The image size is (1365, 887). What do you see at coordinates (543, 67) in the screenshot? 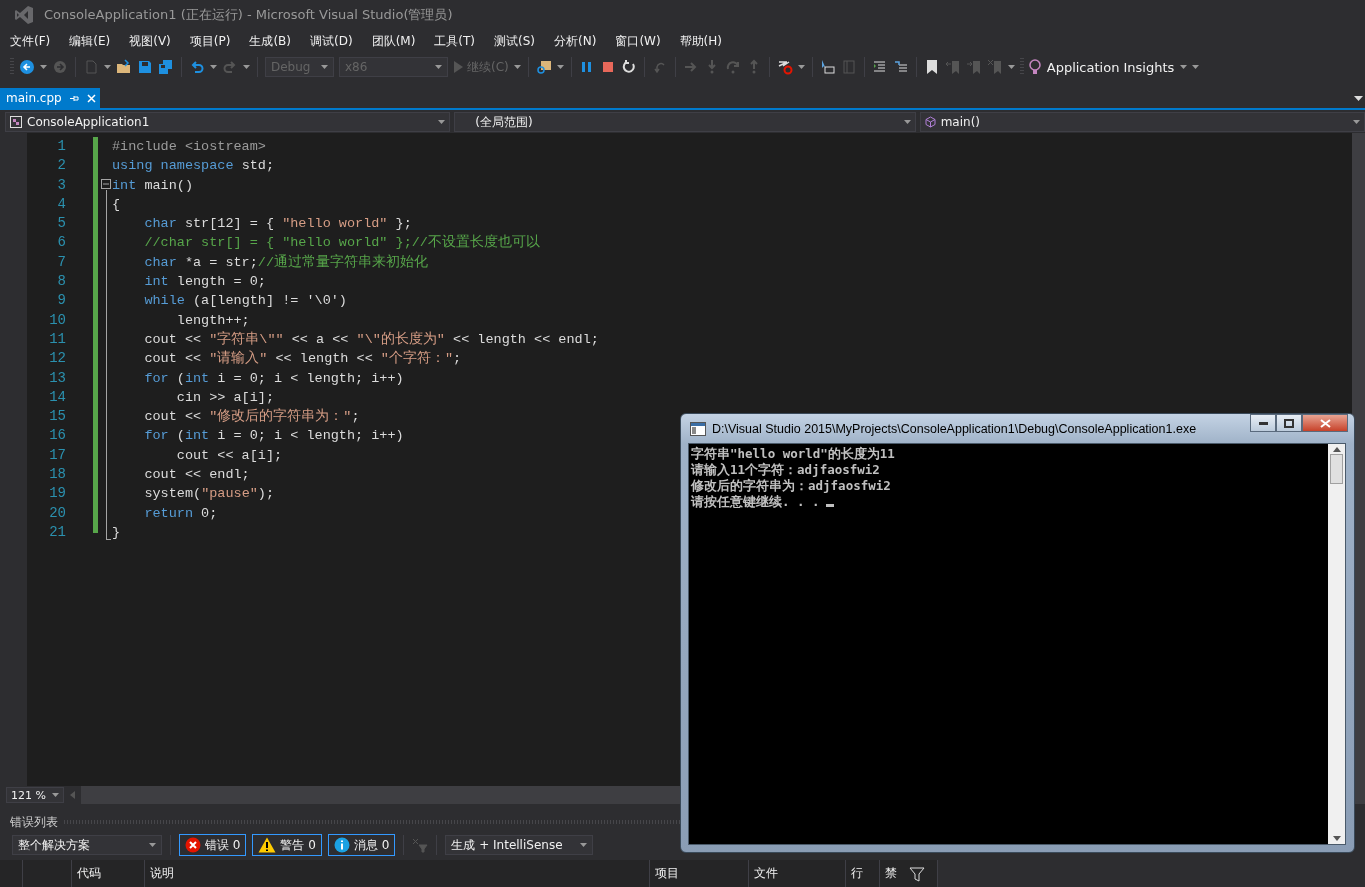
I see `find-process-icon` at bounding box center [543, 67].